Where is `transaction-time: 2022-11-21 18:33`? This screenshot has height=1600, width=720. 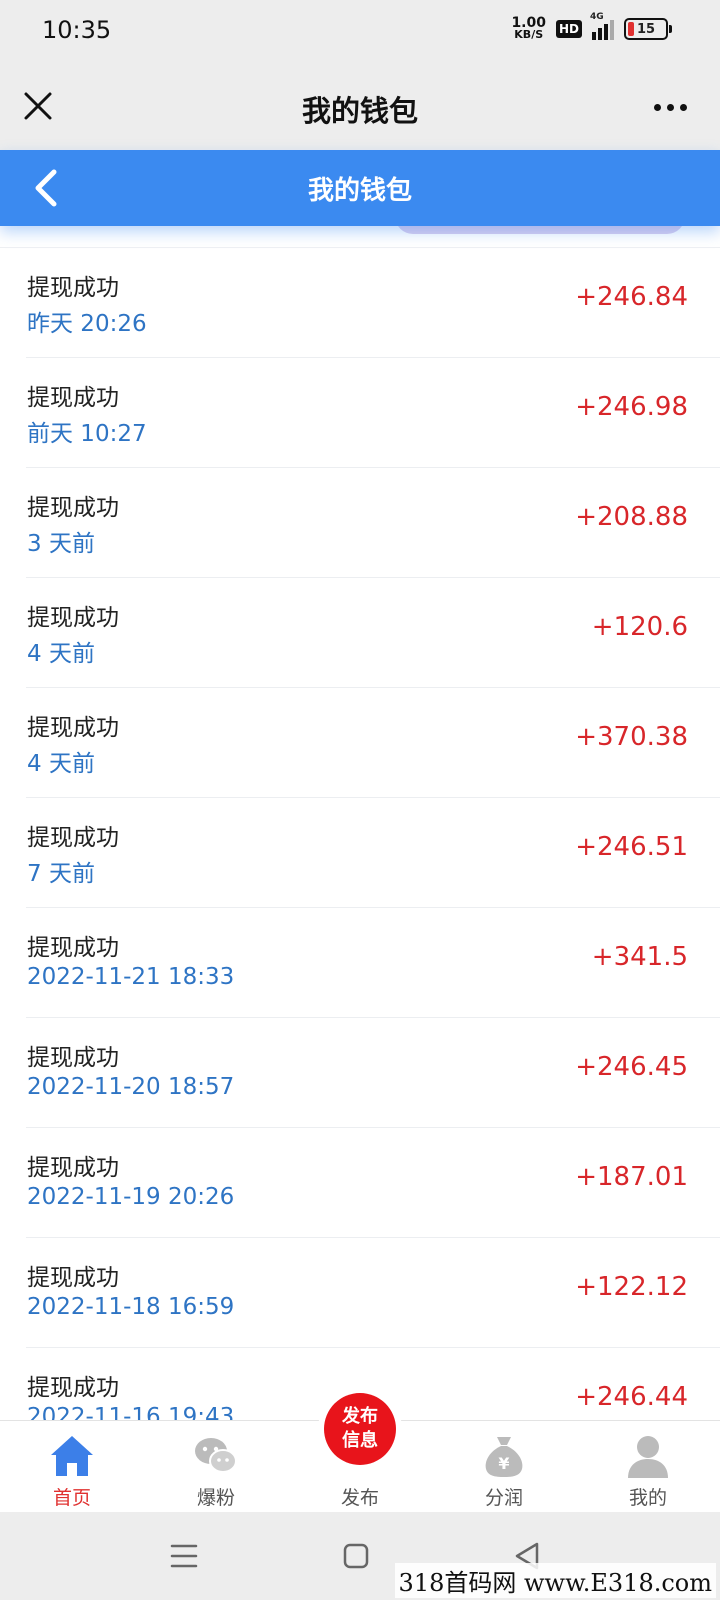 transaction-time: 2022-11-21 18:33 is located at coordinates (131, 977).